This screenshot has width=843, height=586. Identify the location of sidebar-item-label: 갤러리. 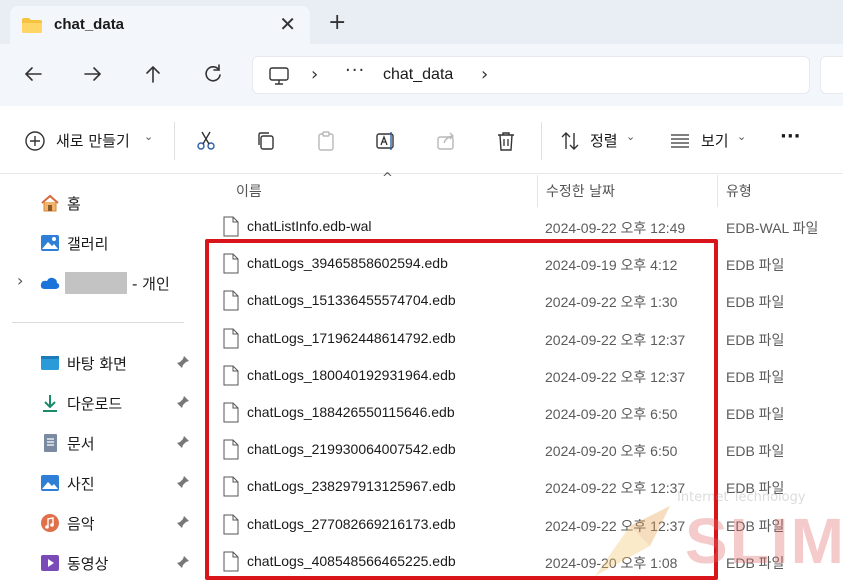
(88, 244).